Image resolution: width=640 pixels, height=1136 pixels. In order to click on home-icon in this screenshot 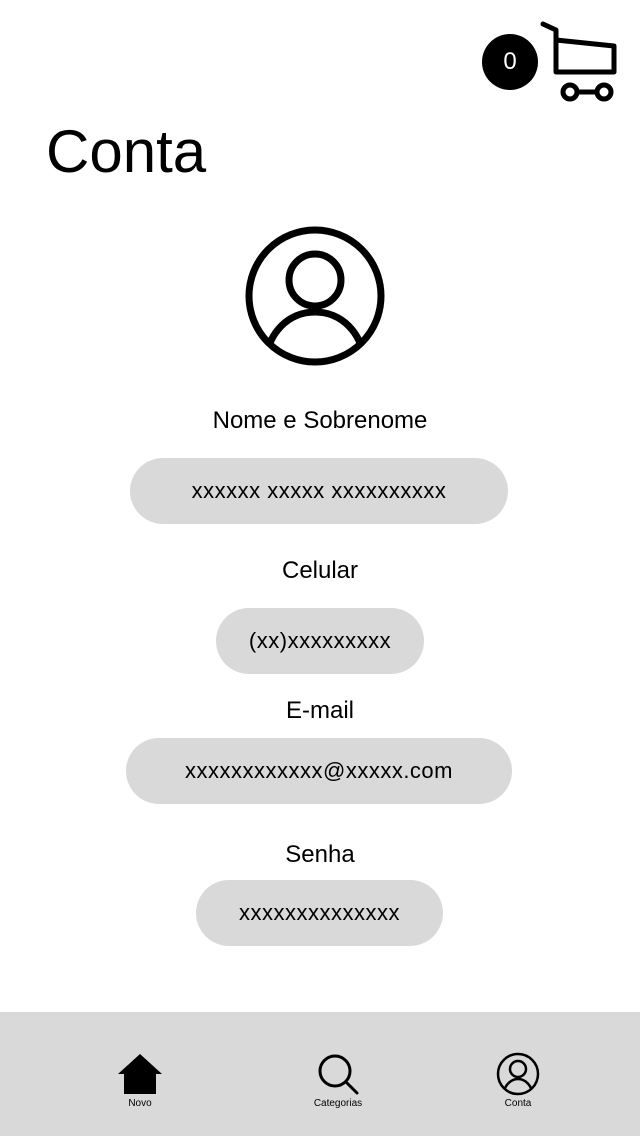, I will do `click(140, 1074)`.